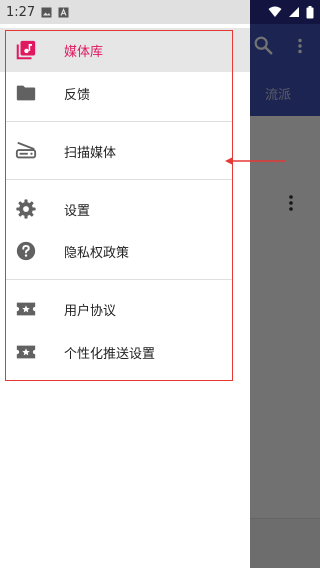  I want to click on image-icon, so click(46, 12).